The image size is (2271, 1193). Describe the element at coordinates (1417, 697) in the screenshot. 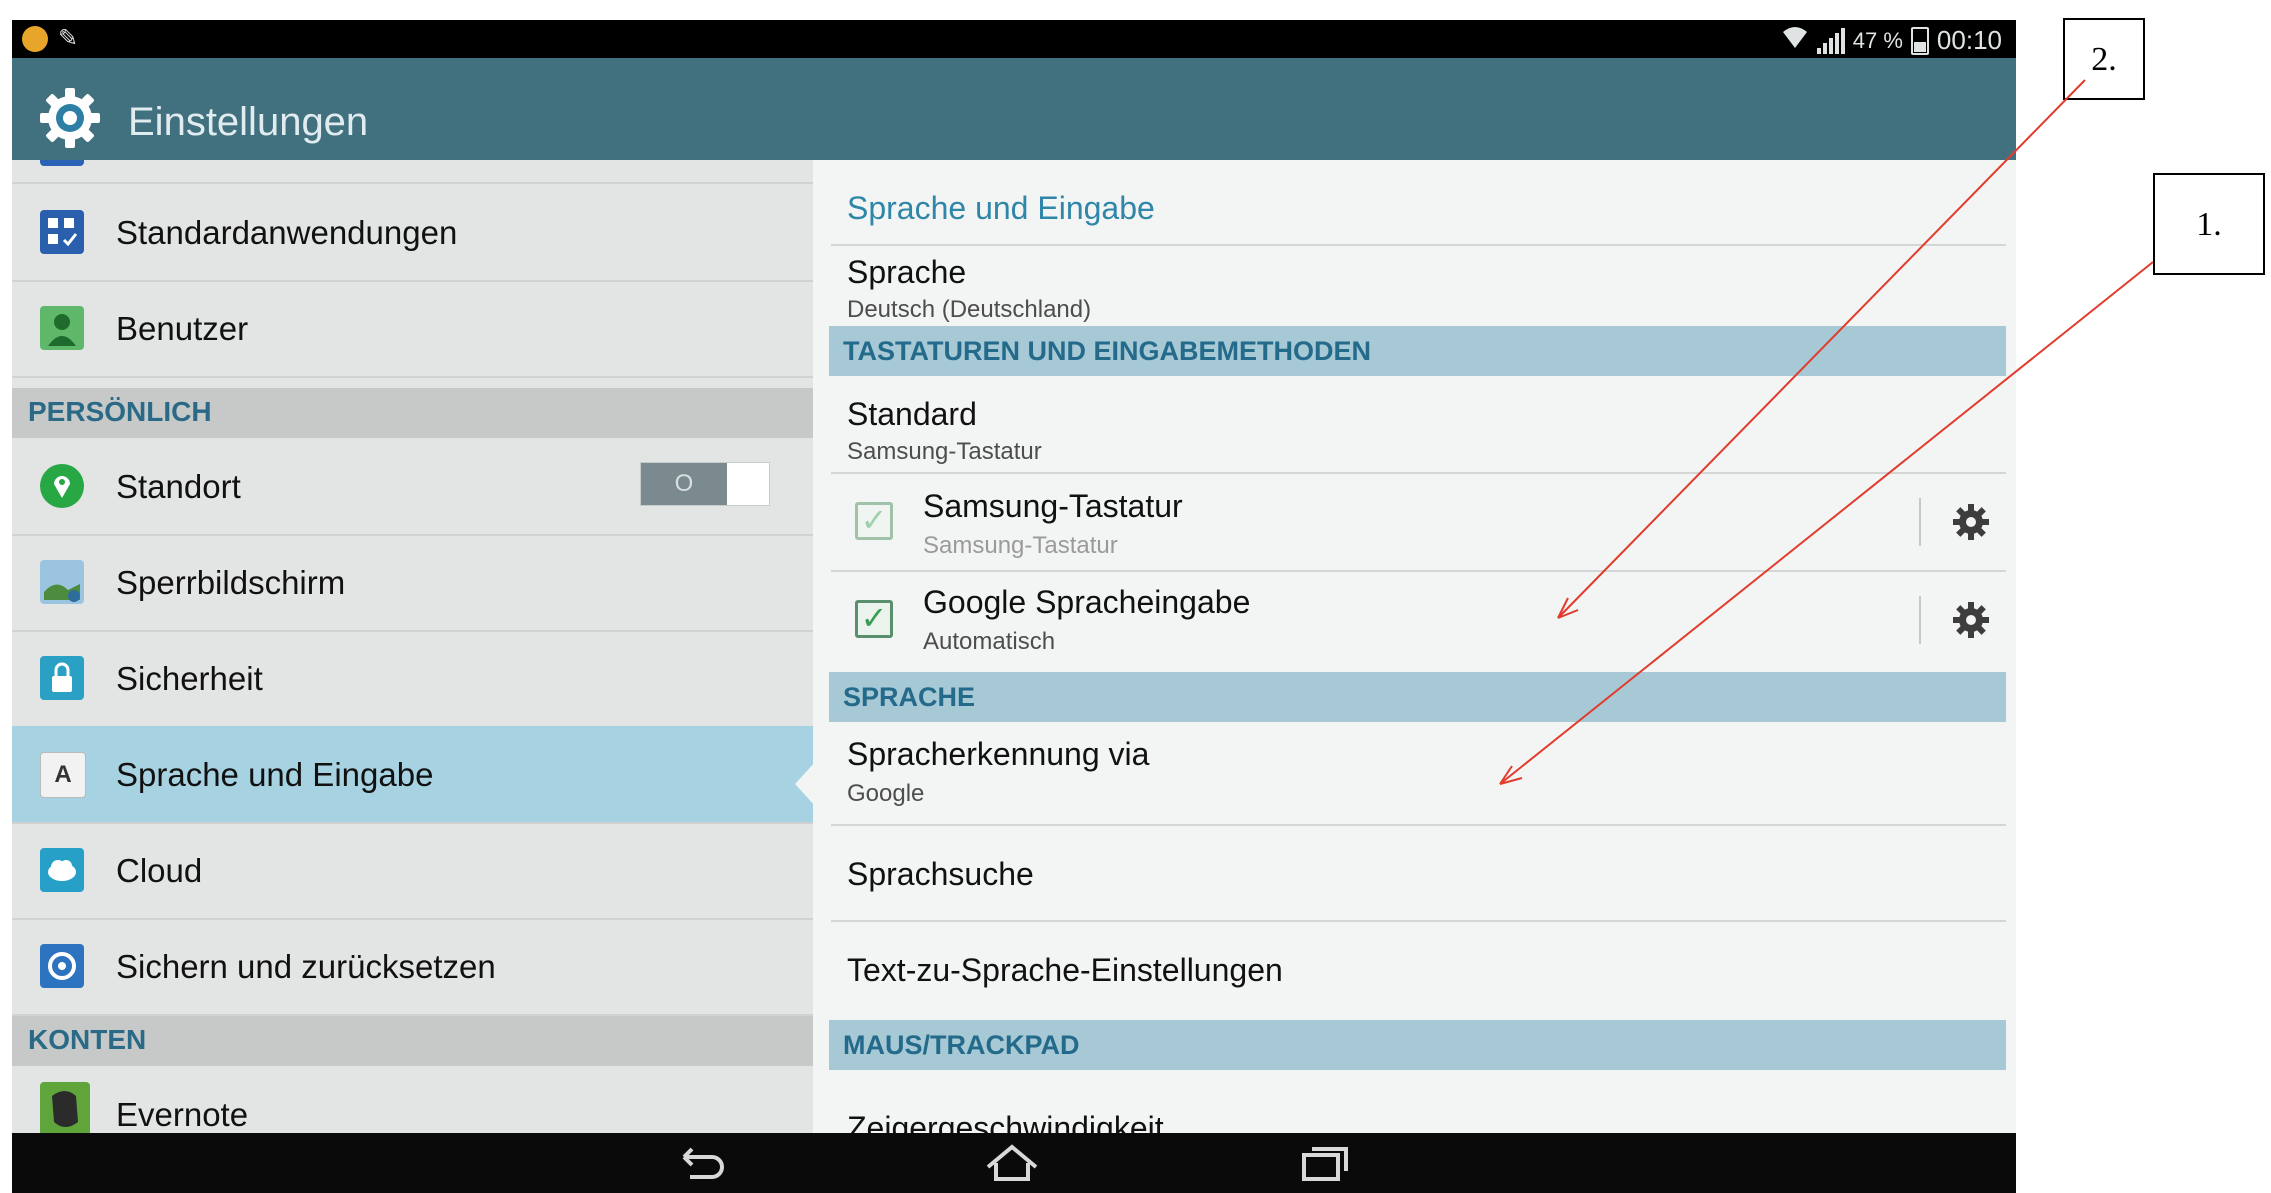

I see `section-header-sprache: SPRACHE` at that location.